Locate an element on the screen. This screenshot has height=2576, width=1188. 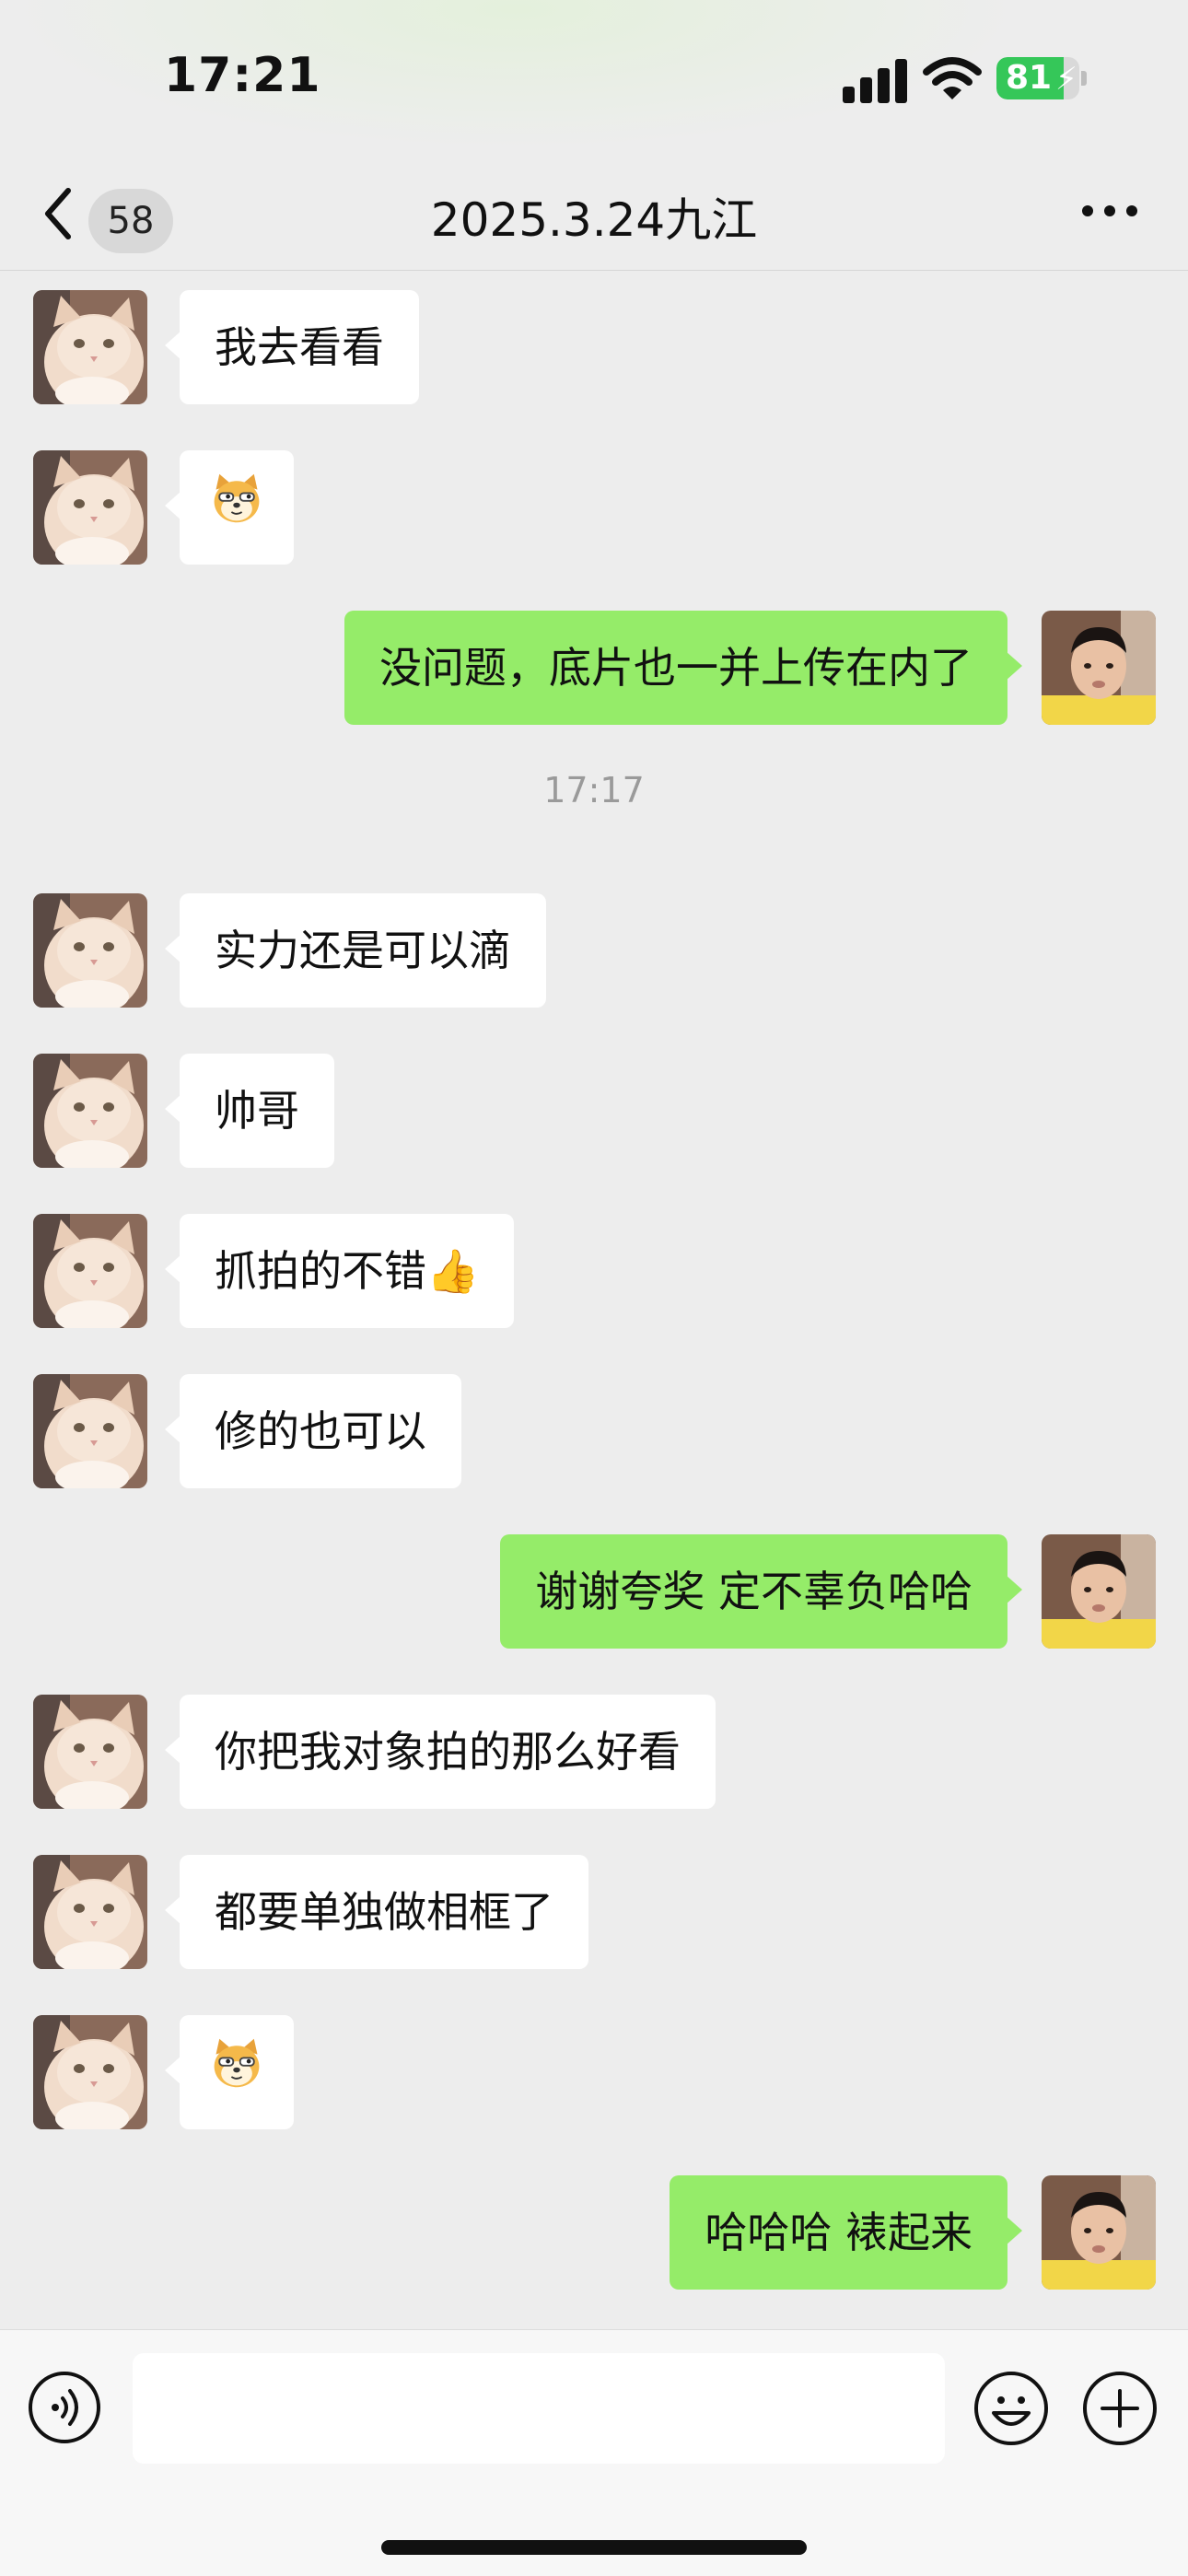
message-text: 帅哥 is located at coordinates (257, 1111).